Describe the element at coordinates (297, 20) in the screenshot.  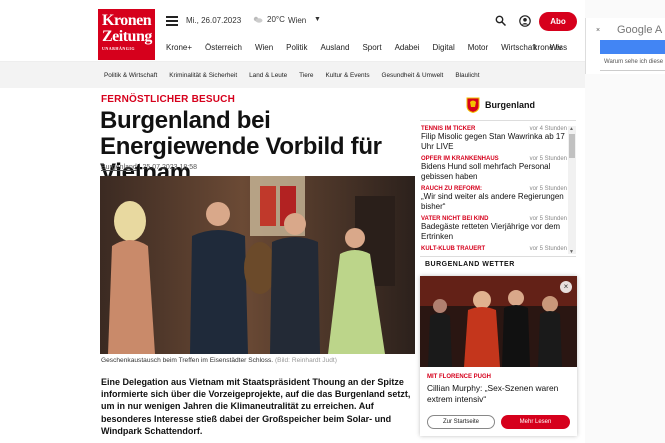
I see `city-select: Wien` at that location.